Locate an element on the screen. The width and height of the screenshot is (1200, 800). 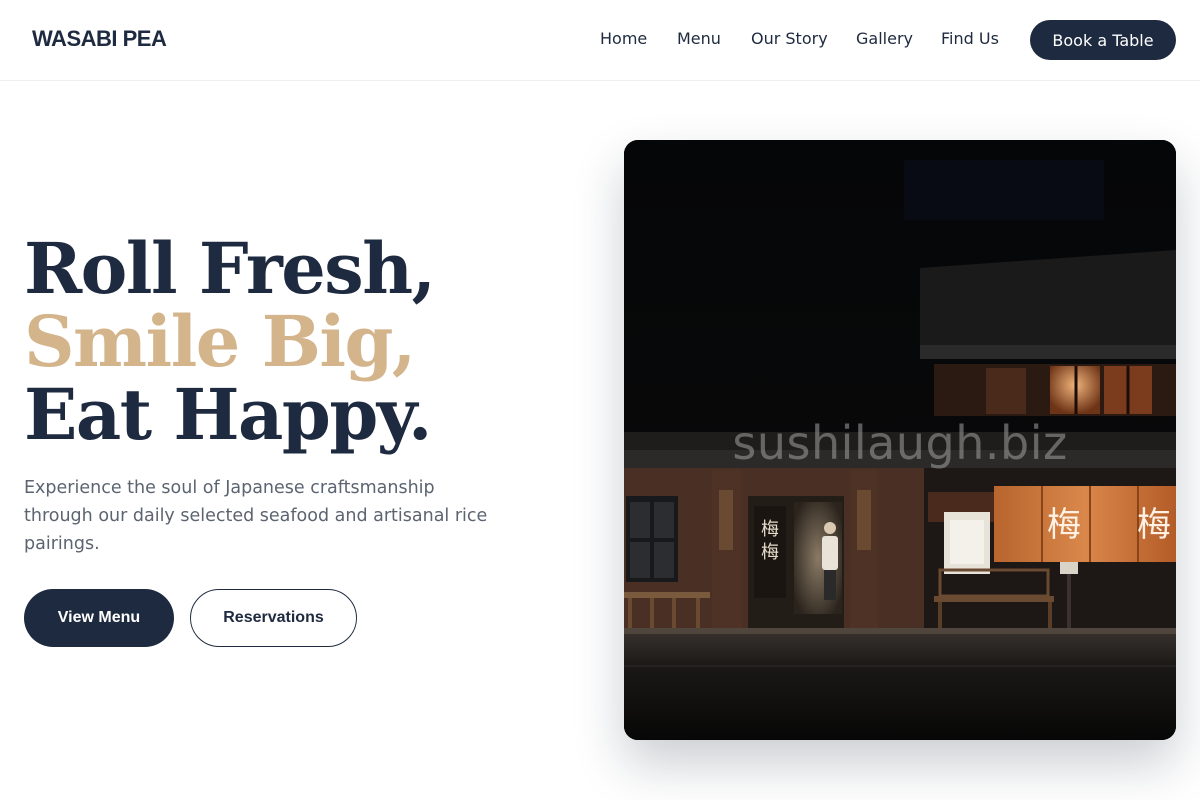
nav-link-home: Home is located at coordinates (623, 38).